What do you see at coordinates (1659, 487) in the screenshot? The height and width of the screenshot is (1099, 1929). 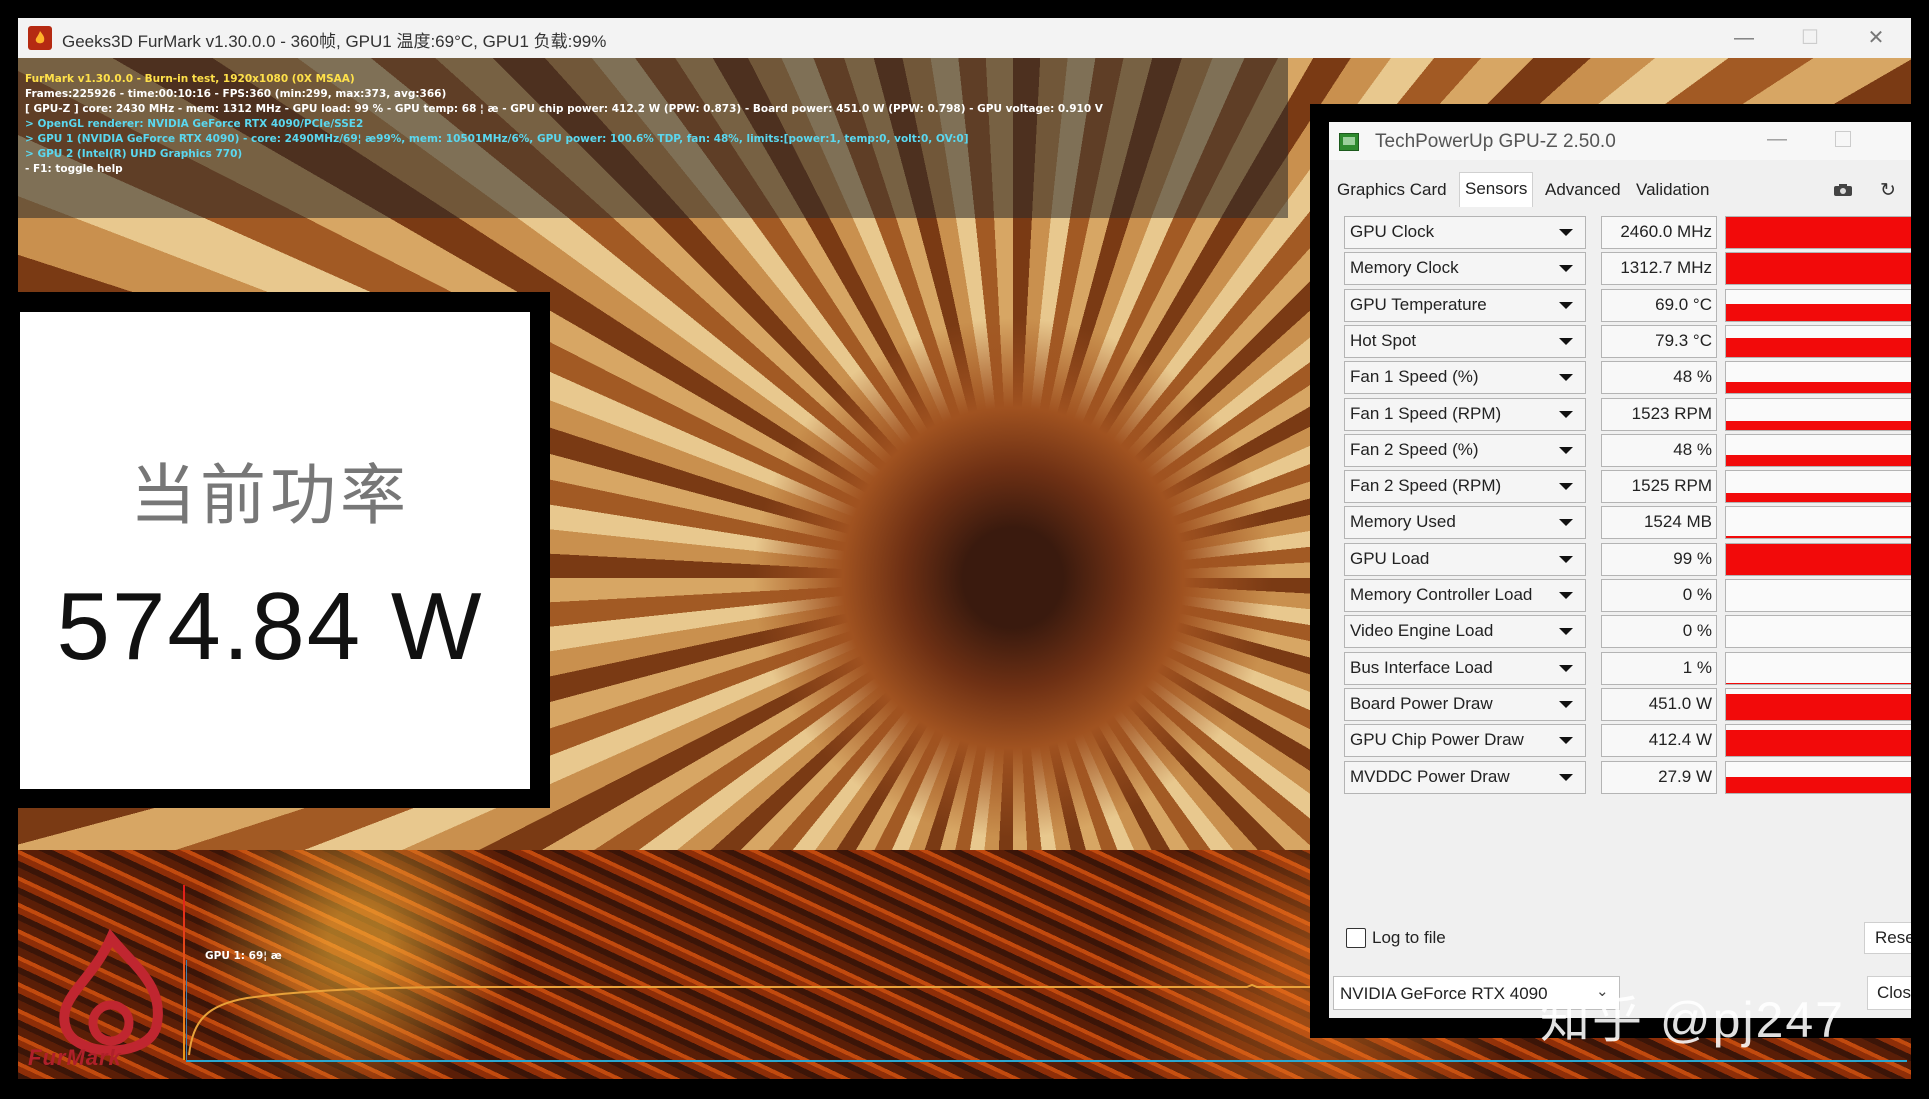 I see `sensor-value-box: 1525 RPM` at bounding box center [1659, 487].